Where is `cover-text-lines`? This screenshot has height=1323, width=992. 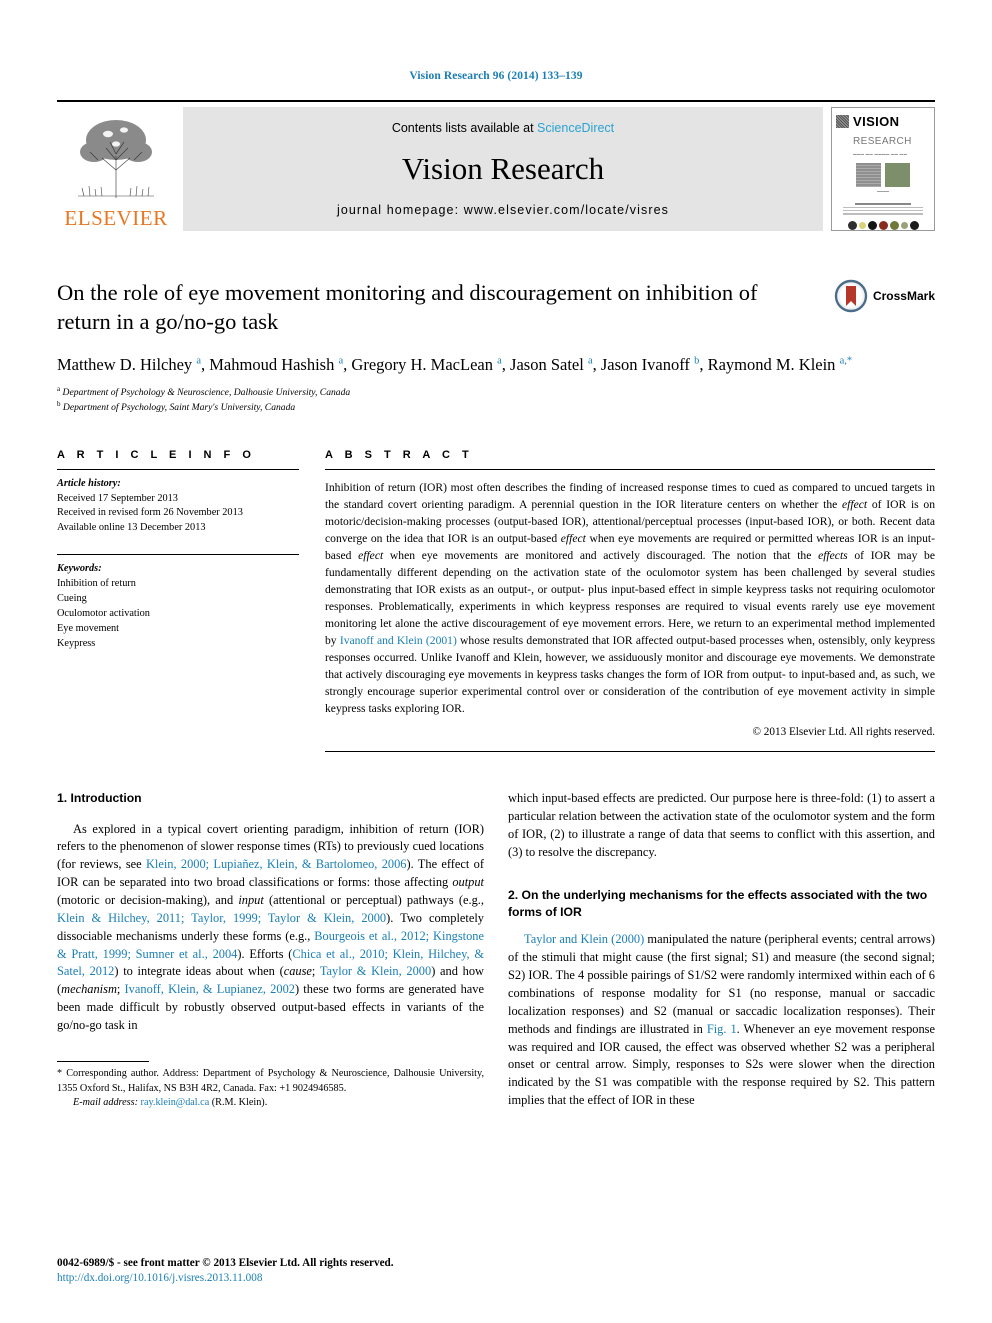
cover-text-lines is located at coordinates (883, 209).